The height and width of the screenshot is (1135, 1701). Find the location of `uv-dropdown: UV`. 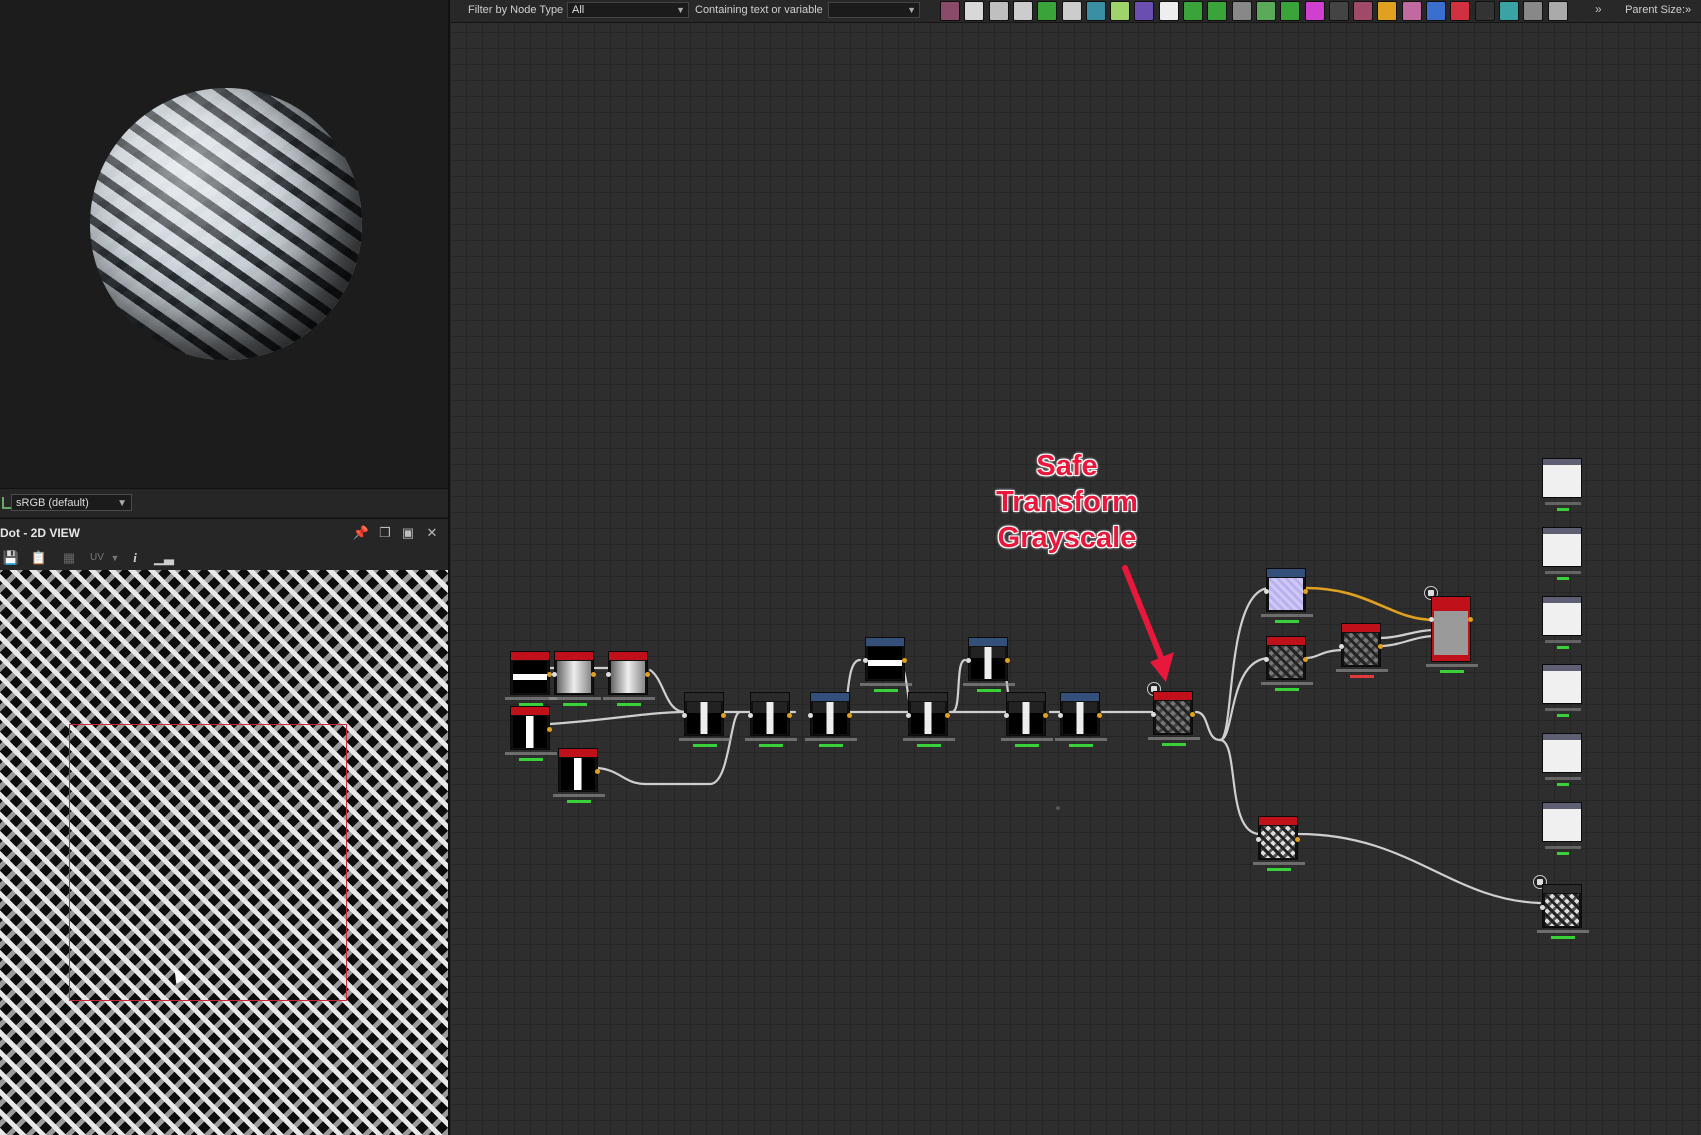

uv-dropdown: UV is located at coordinates (97, 558).